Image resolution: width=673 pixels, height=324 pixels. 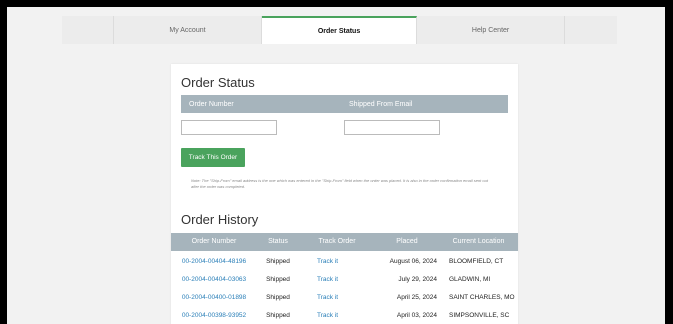 I want to click on tab-spacer-right, so click(x=591, y=30).